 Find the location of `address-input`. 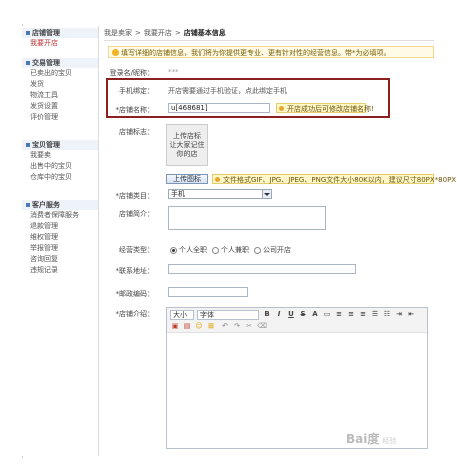

address-input is located at coordinates (262, 269).